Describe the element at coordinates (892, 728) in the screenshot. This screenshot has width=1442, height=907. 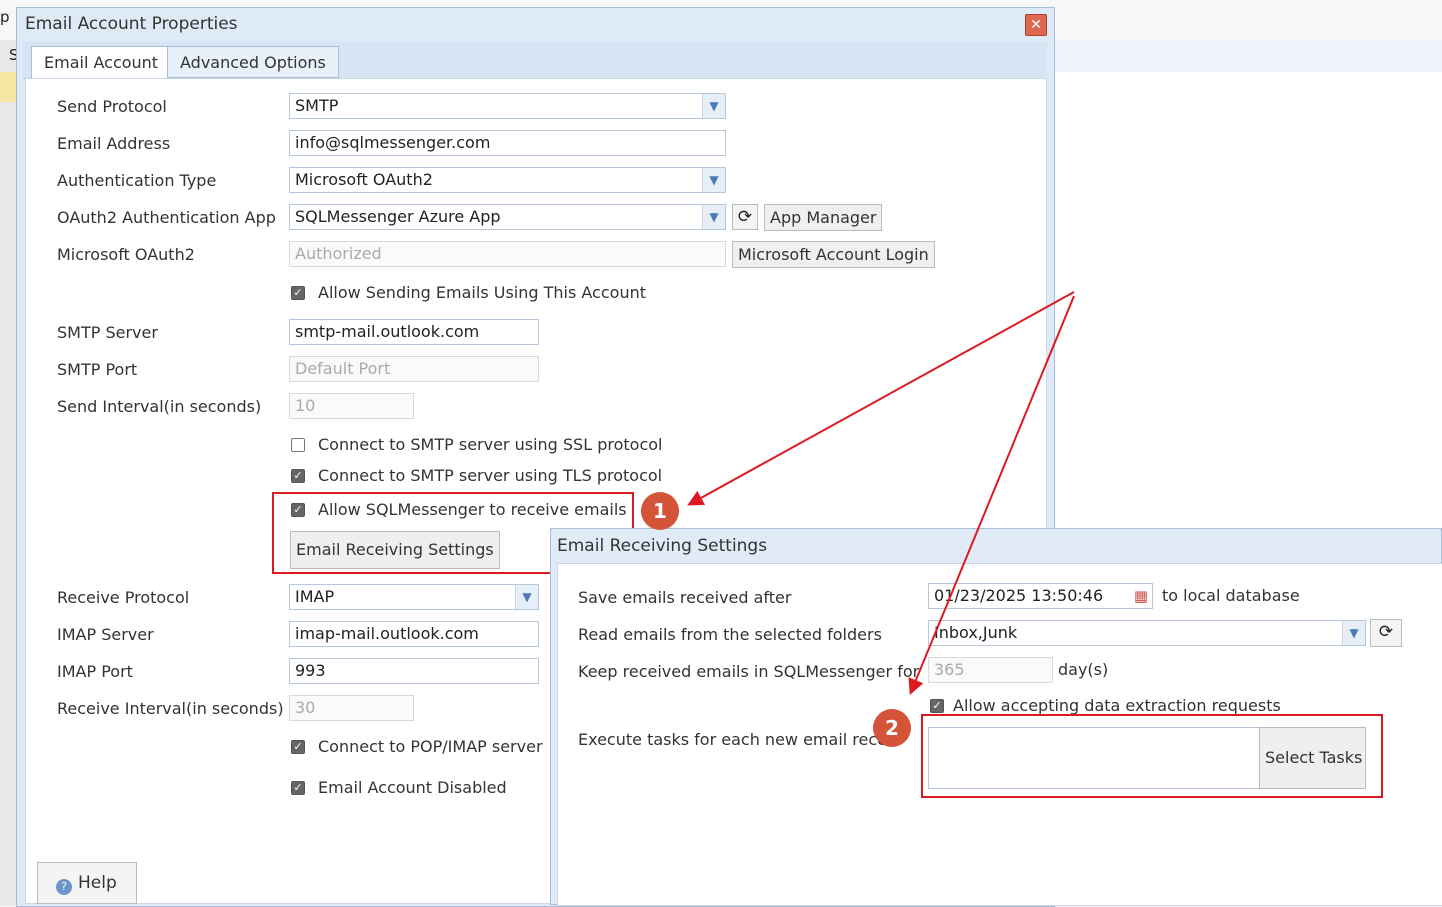
I see `step-badge-2: 2` at that location.